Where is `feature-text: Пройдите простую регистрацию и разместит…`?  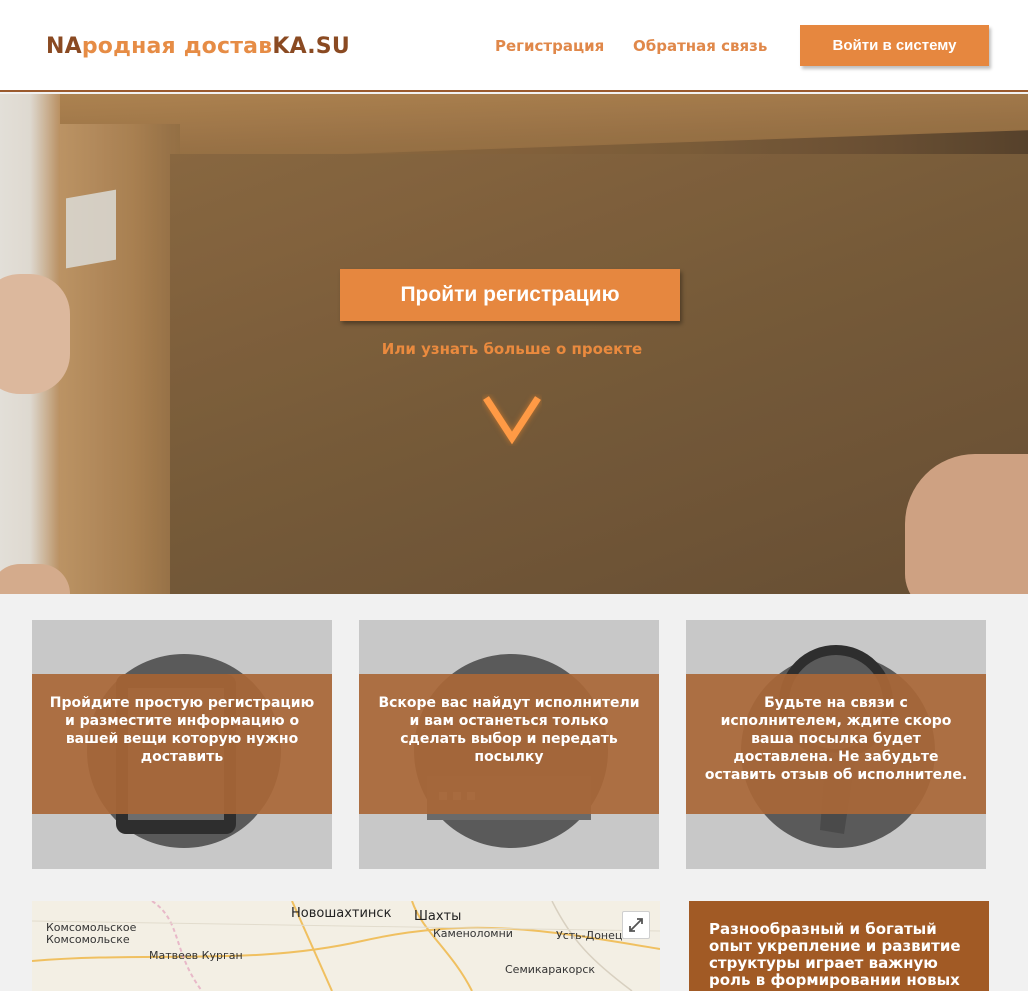
feature-text: Пройдите простую регистрацию и разместит… is located at coordinates (182, 730).